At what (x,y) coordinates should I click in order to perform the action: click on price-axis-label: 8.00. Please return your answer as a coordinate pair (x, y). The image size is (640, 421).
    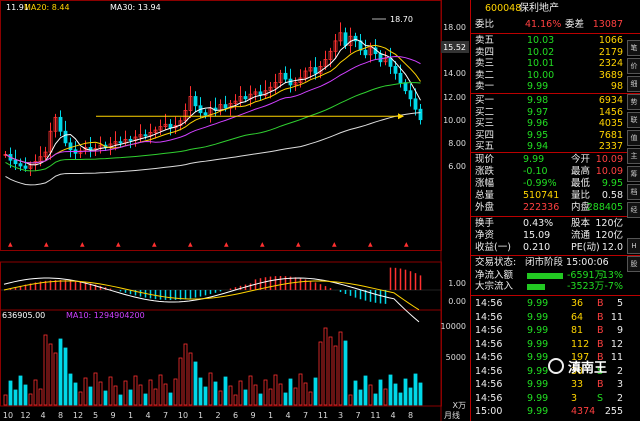
    Looking at the image, I should click on (457, 143).